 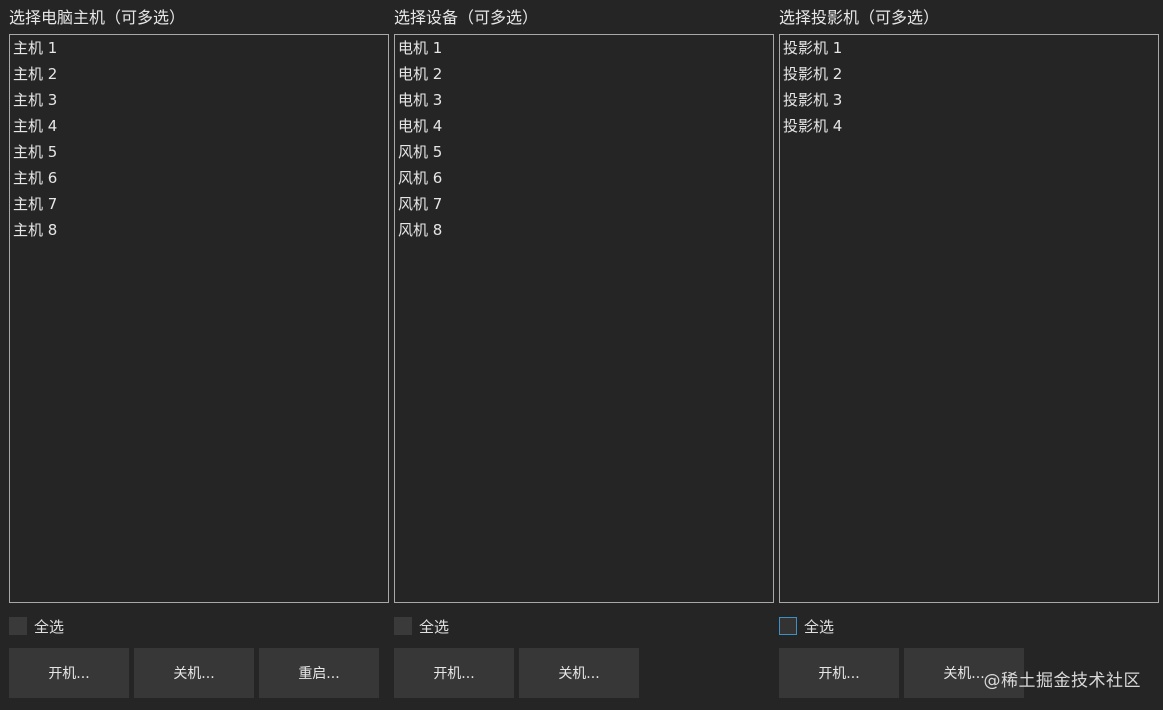 I want to click on list-item: 投影机 1, so click(x=969, y=48).